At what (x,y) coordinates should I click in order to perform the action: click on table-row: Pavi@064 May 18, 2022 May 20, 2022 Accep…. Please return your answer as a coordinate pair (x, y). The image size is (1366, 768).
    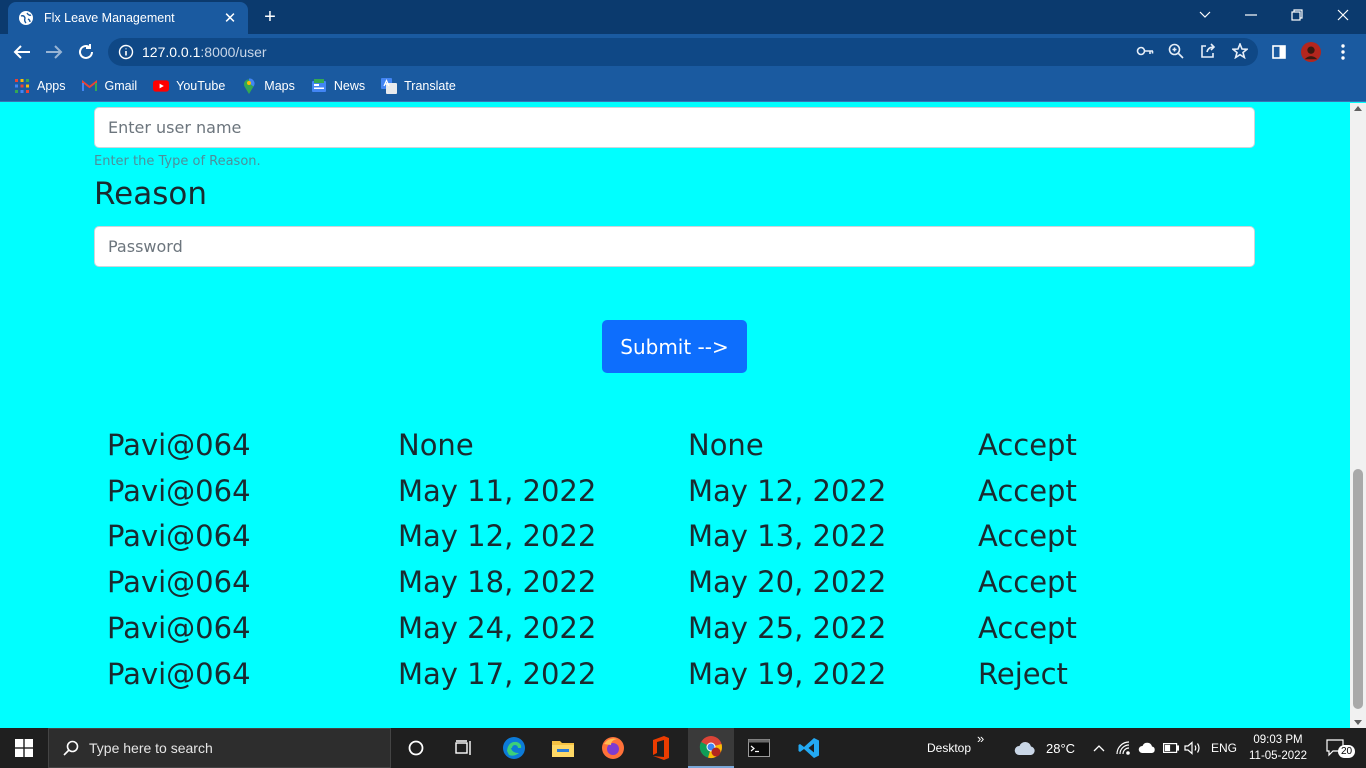
    Looking at the image, I should click on (687, 582).